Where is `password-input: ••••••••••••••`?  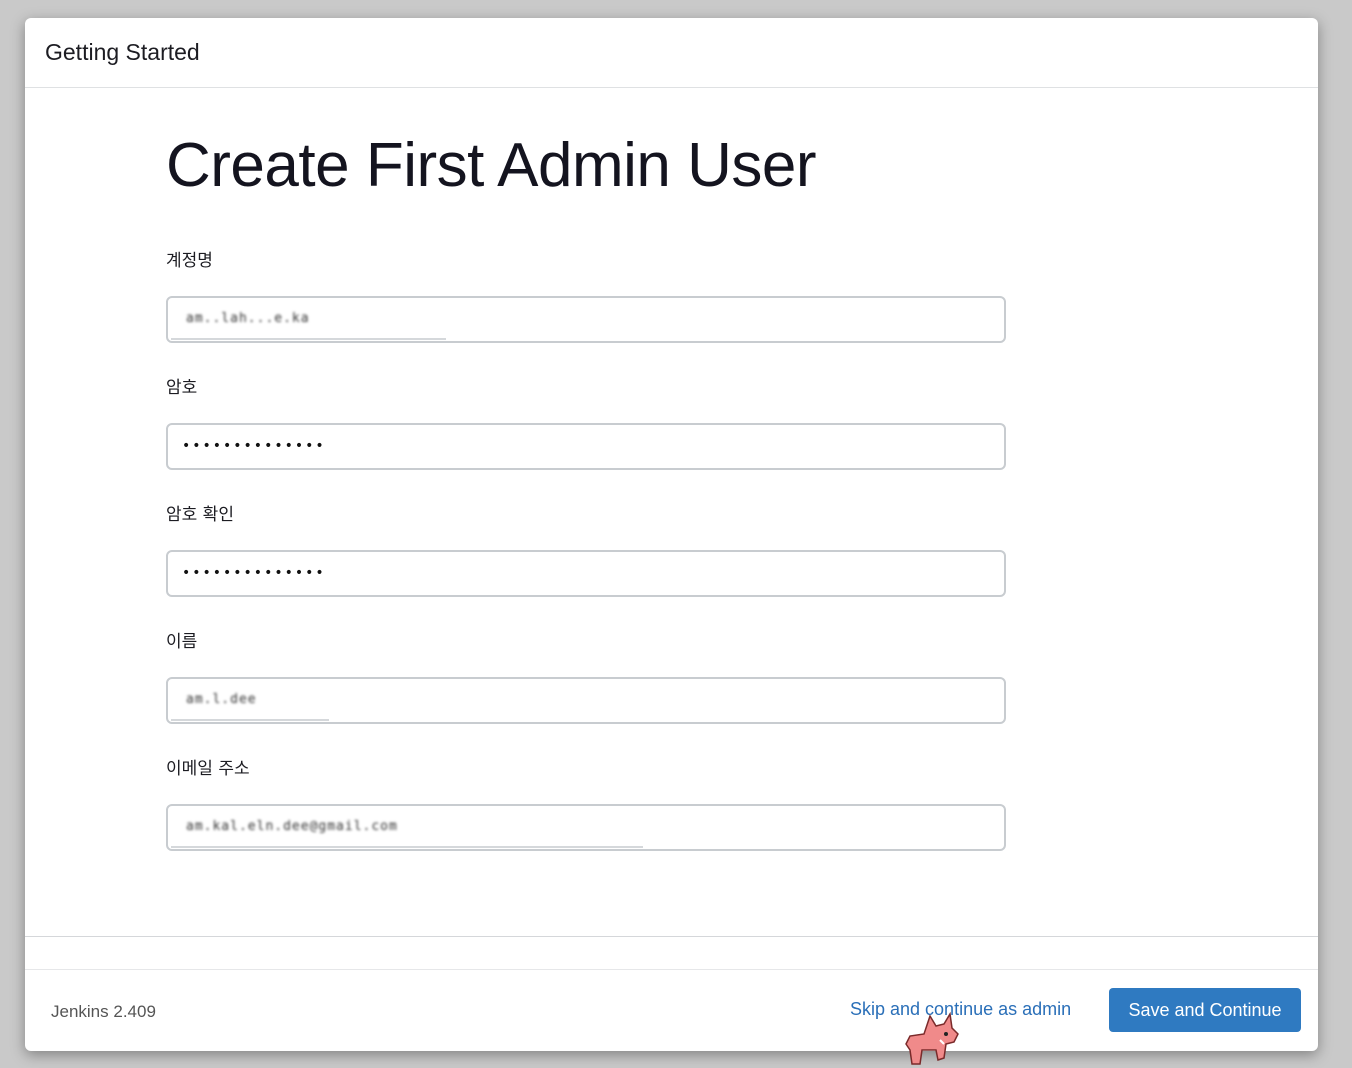
password-input: •••••••••••••• is located at coordinates (586, 446).